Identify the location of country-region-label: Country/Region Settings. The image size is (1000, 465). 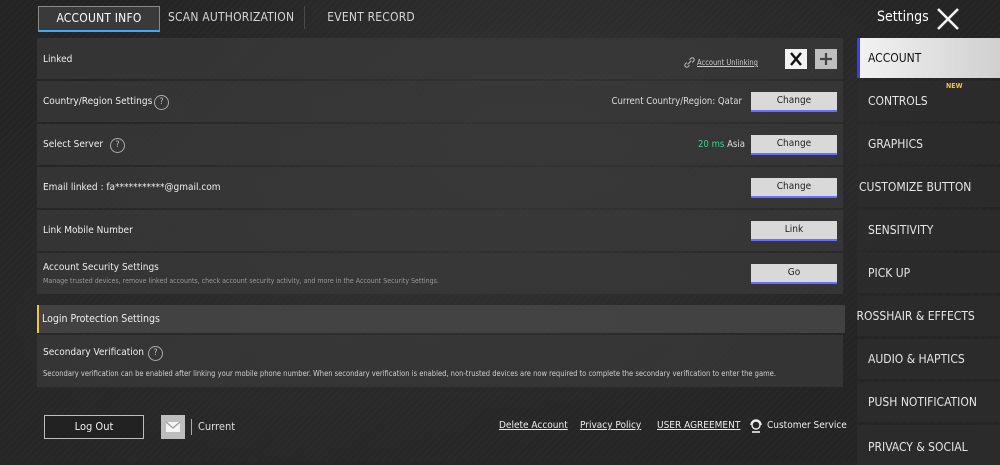
(98, 101).